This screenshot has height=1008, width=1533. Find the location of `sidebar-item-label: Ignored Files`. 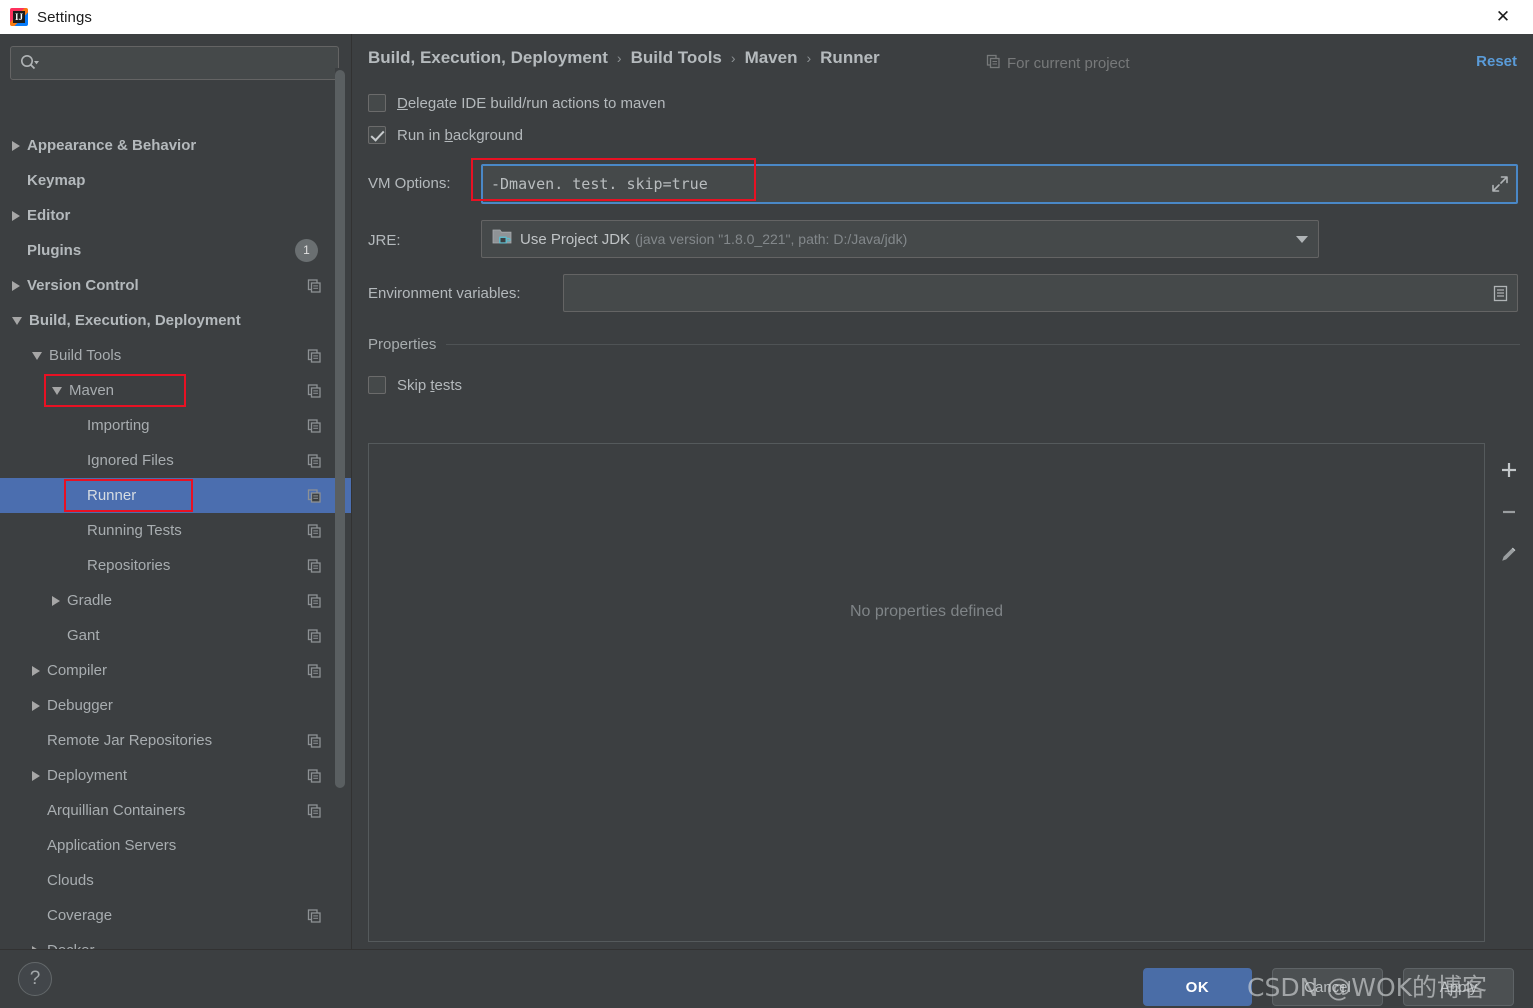

sidebar-item-label: Ignored Files is located at coordinates (130, 460).